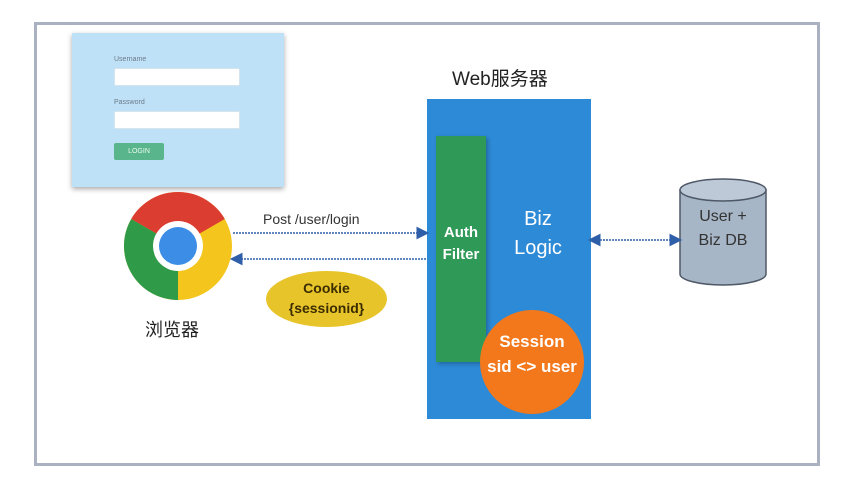 The image size is (862, 495). What do you see at coordinates (326, 288) in the screenshot?
I see `cookie-label-1: Cookie` at bounding box center [326, 288].